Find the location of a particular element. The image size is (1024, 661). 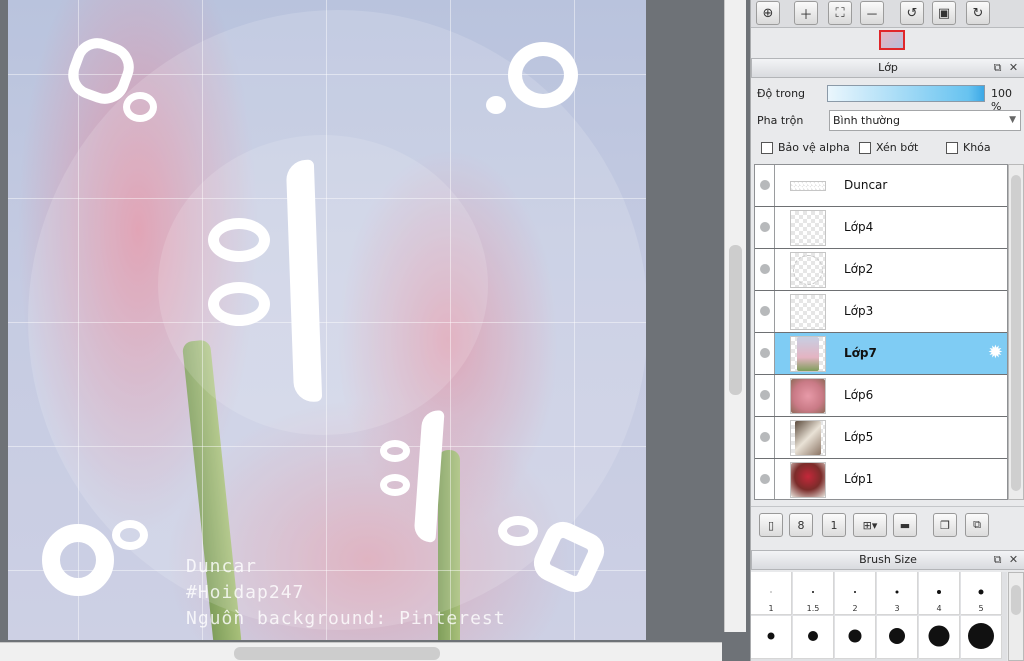

canvas-horizontal-scrollbar is located at coordinates (361, 651).